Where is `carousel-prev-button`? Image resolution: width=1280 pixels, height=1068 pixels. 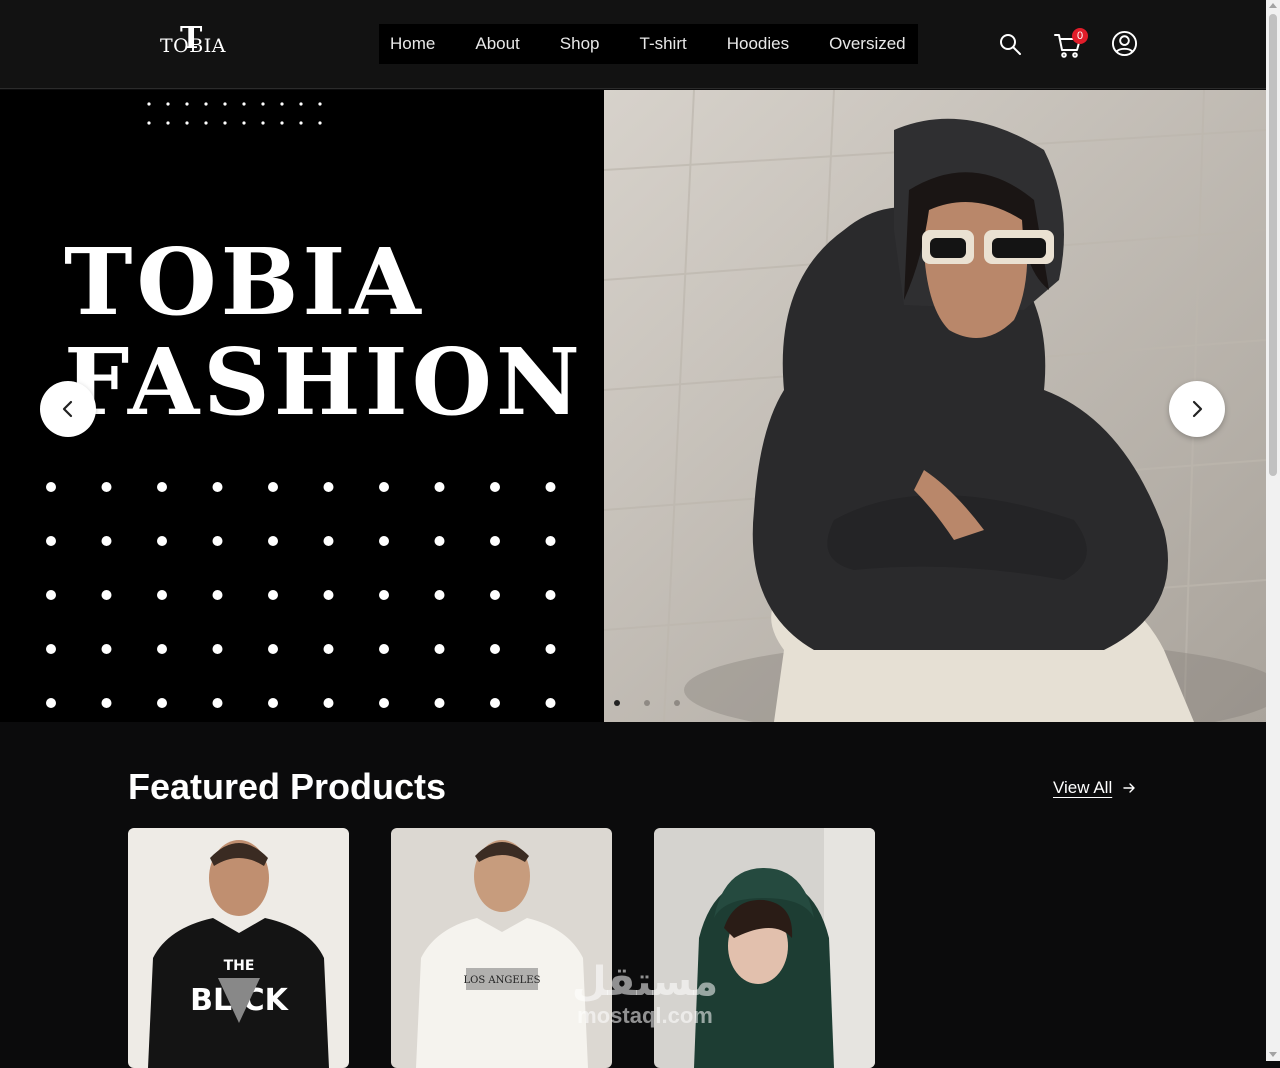 carousel-prev-button is located at coordinates (68, 409).